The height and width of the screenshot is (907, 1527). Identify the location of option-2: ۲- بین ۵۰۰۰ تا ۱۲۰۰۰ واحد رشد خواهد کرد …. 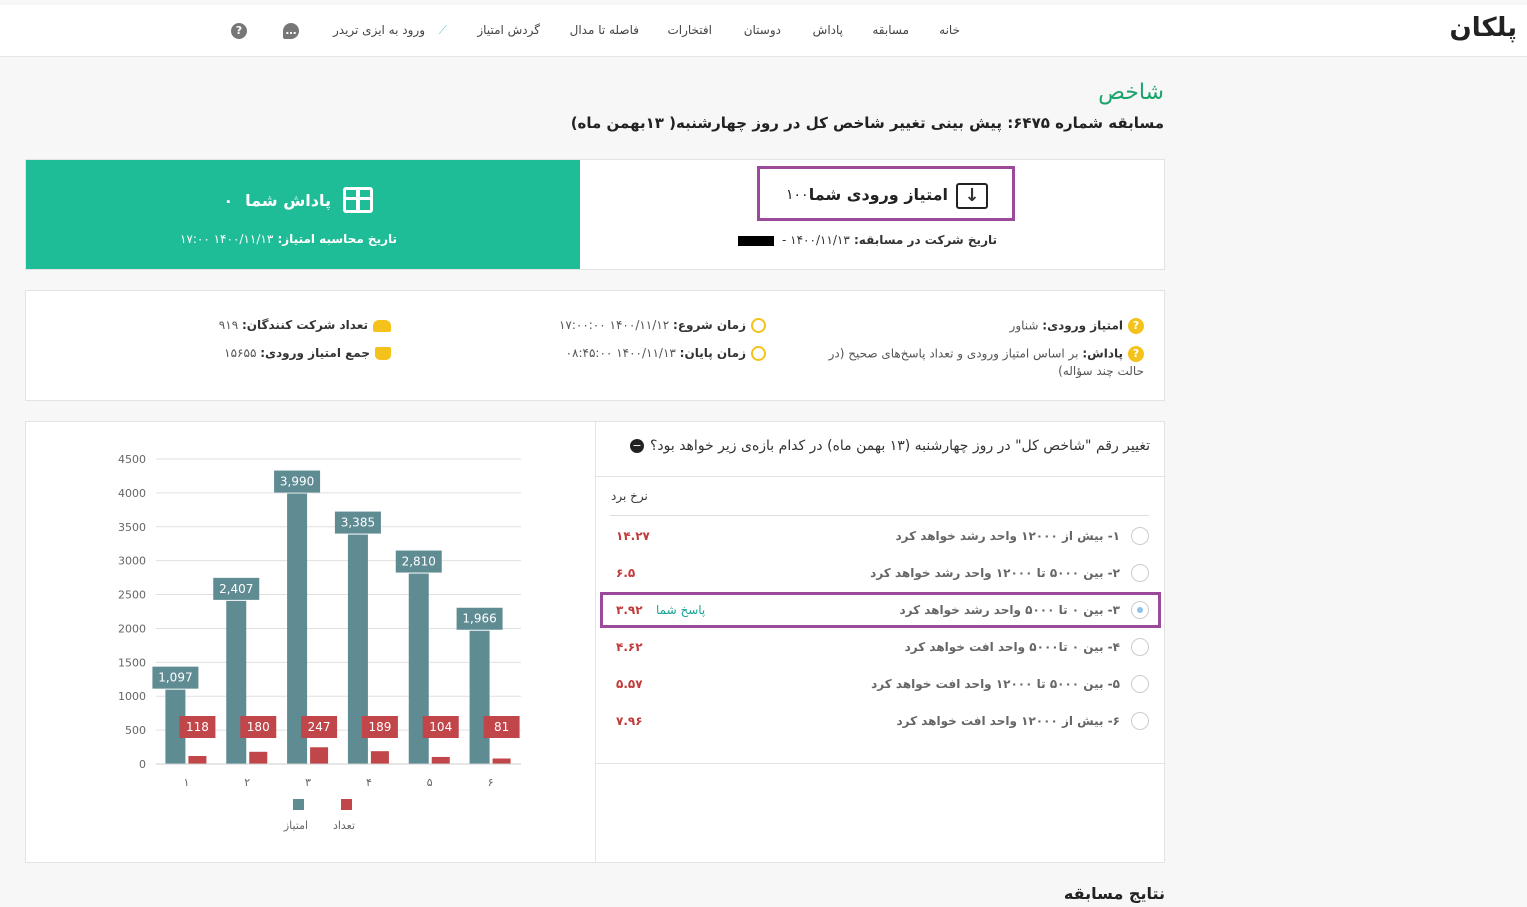
(880, 573).